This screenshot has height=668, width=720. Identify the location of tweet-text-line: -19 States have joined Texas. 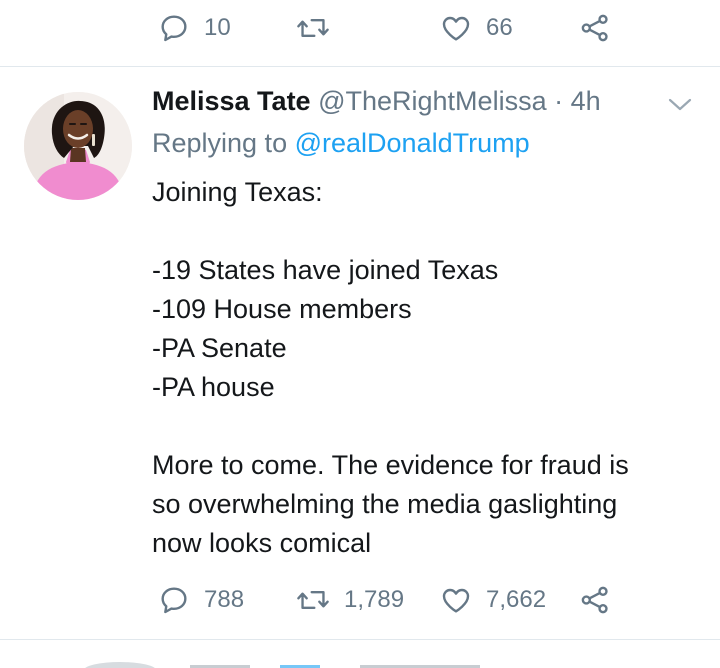
(325, 270).